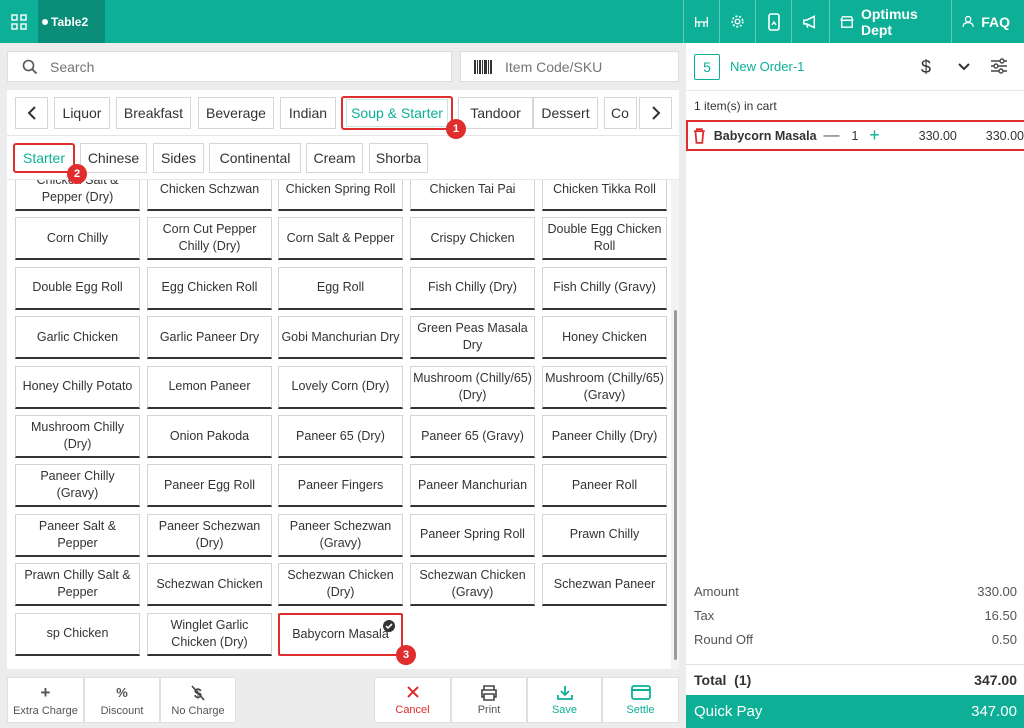  I want to click on category-tab-more: Co, so click(620, 113).